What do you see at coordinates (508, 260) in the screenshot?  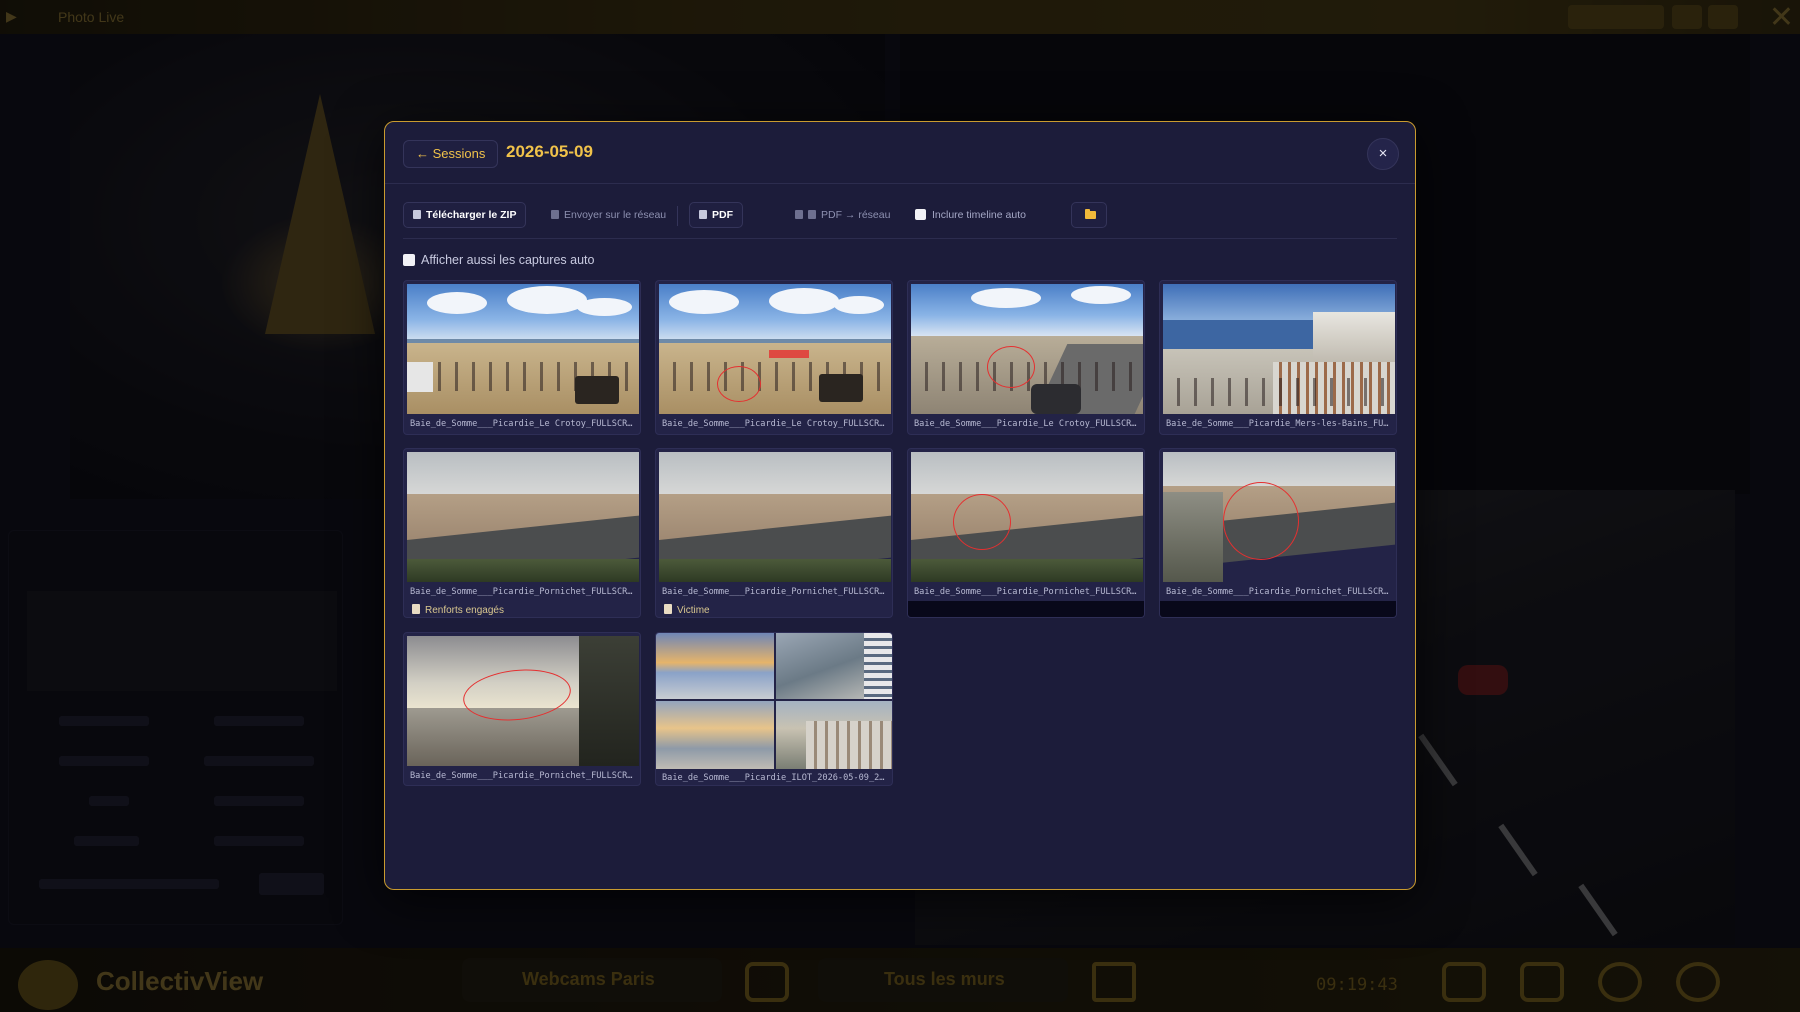 I see `show-auto-captures-label: Afficher aussi les captures auto` at bounding box center [508, 260].